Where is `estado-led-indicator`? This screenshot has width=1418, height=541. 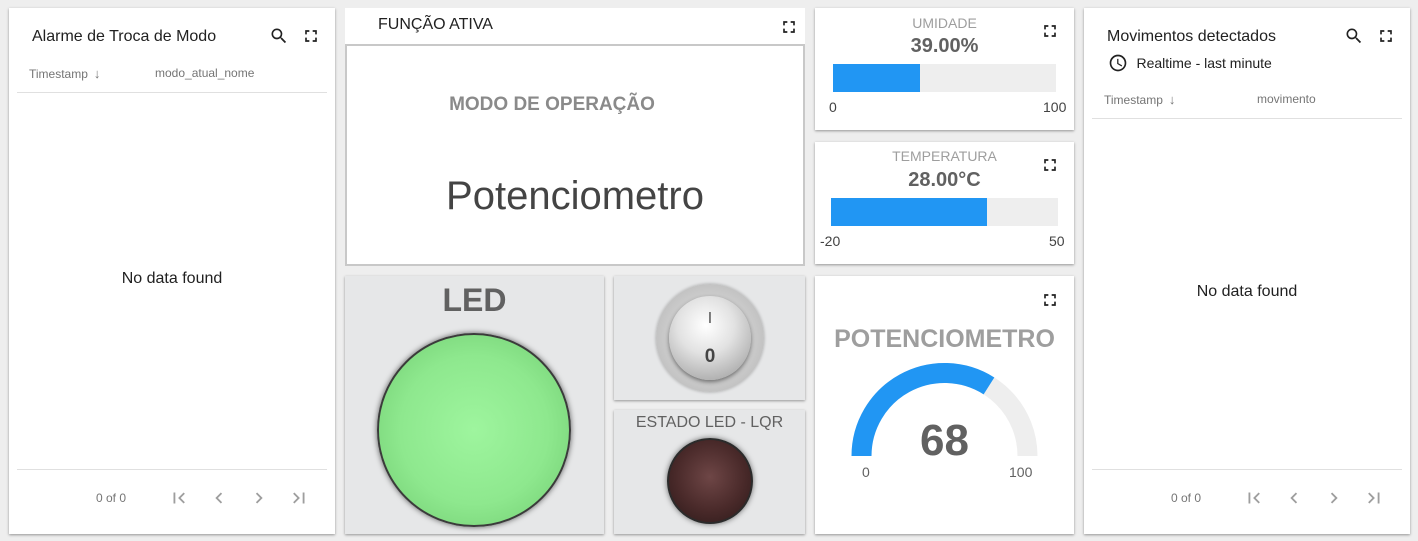
estado-led-indicator is located at coordinates (710, 481).